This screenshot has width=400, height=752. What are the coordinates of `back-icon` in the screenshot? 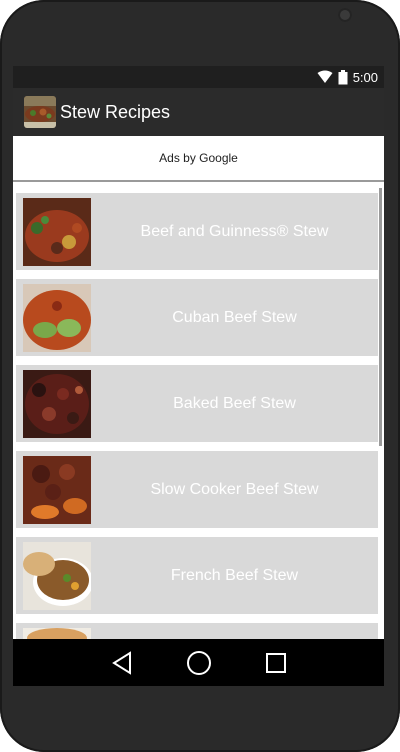 It's located at (121, 662).